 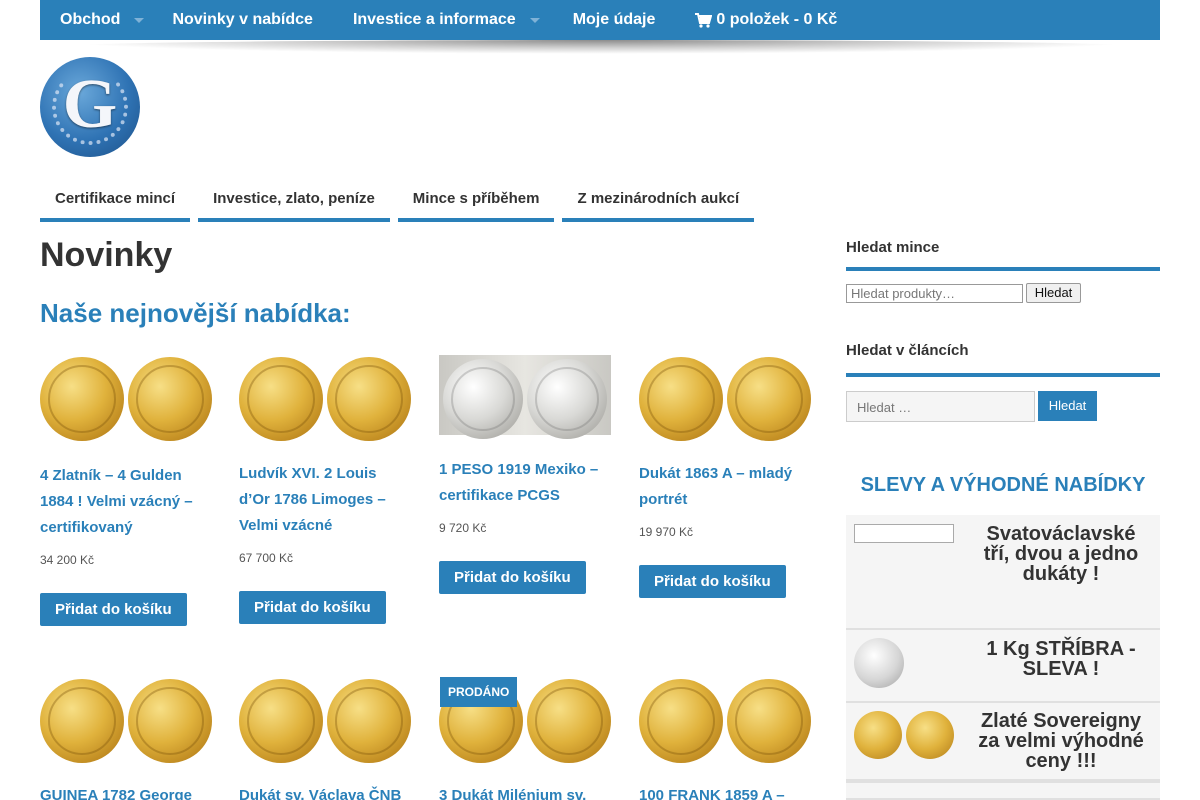 I want to click on tab-coins-with-story: Mince s příběhem, so click(x=476, y=201).